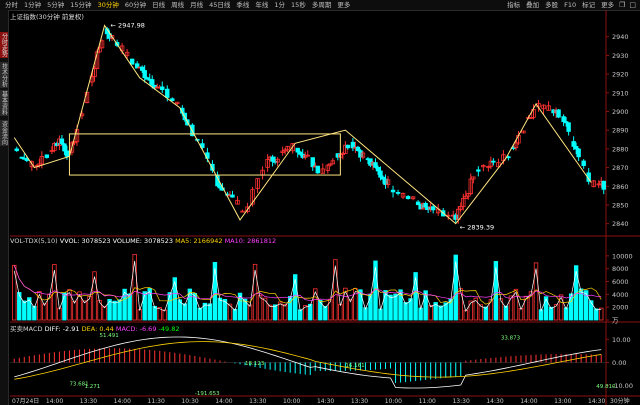  I want to click on macd-annotation-label: 1.271, so click(92, 387).